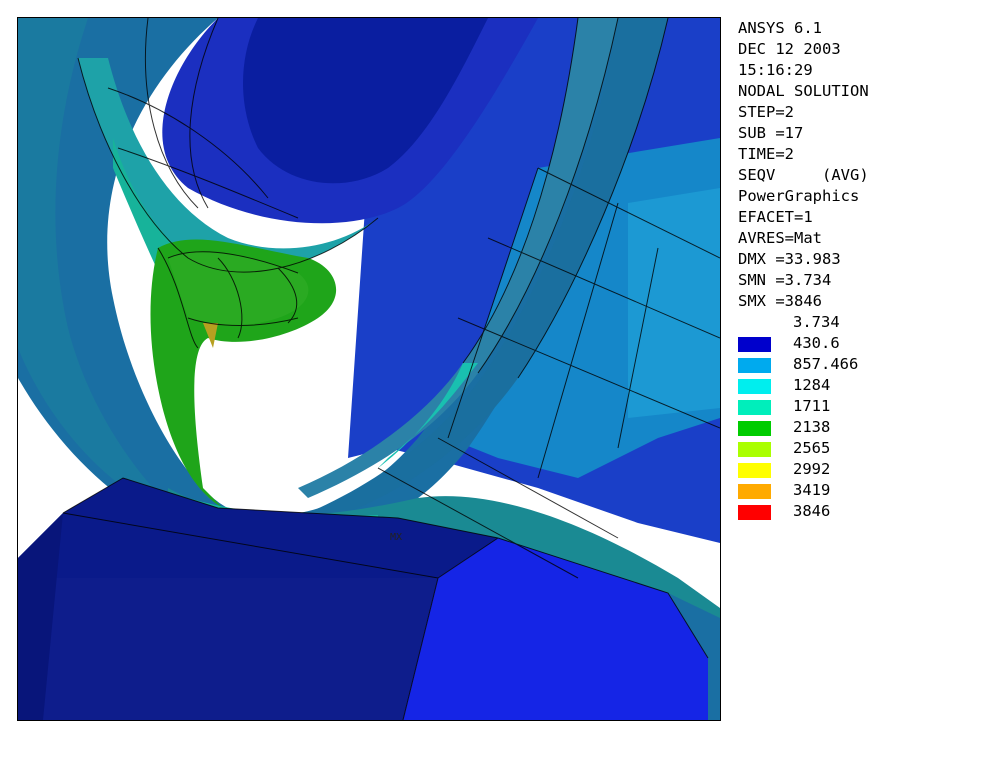 The image size is (985, 783). What do you see at coordinates (812, 448) in the screenshot?
I see `legend-value: 2565` at bounding box center [812, 448].